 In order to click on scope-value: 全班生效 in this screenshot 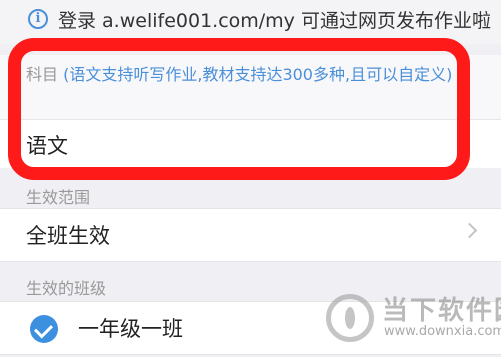, I will do `click(68, 236)`.